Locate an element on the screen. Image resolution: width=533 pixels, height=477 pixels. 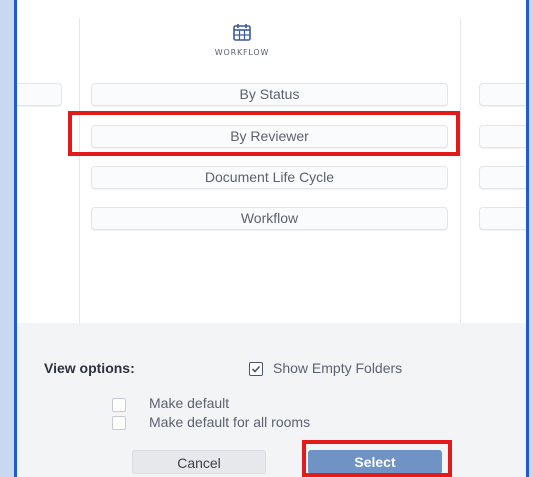
column-divider-right is located at coordinates (460, 170).